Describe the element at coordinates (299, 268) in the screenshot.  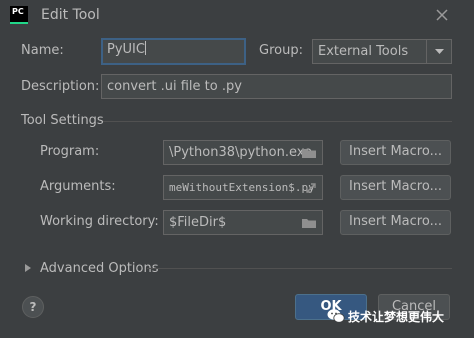
I see `advanced-divider` at that location.